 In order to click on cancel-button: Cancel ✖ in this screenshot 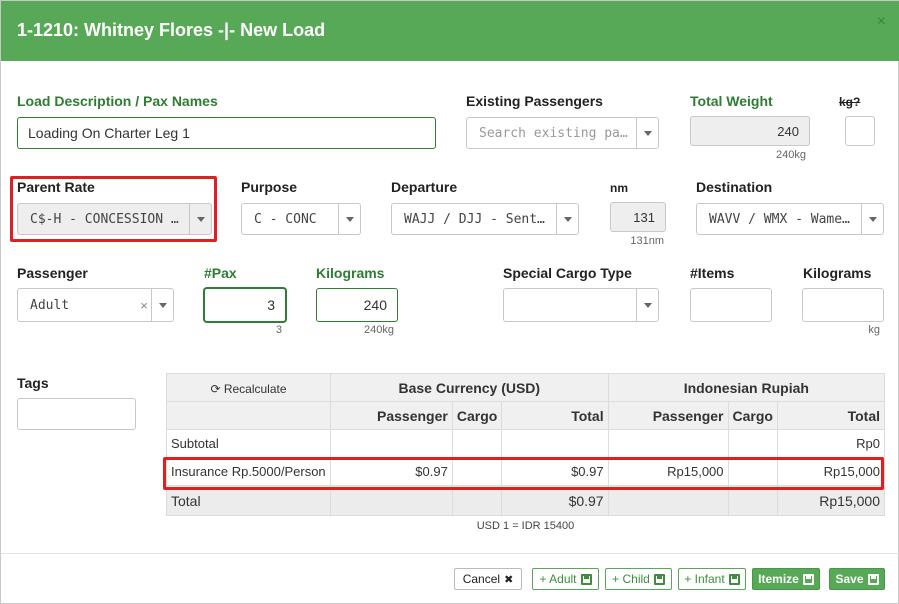, I will do `click(488, 579)`.